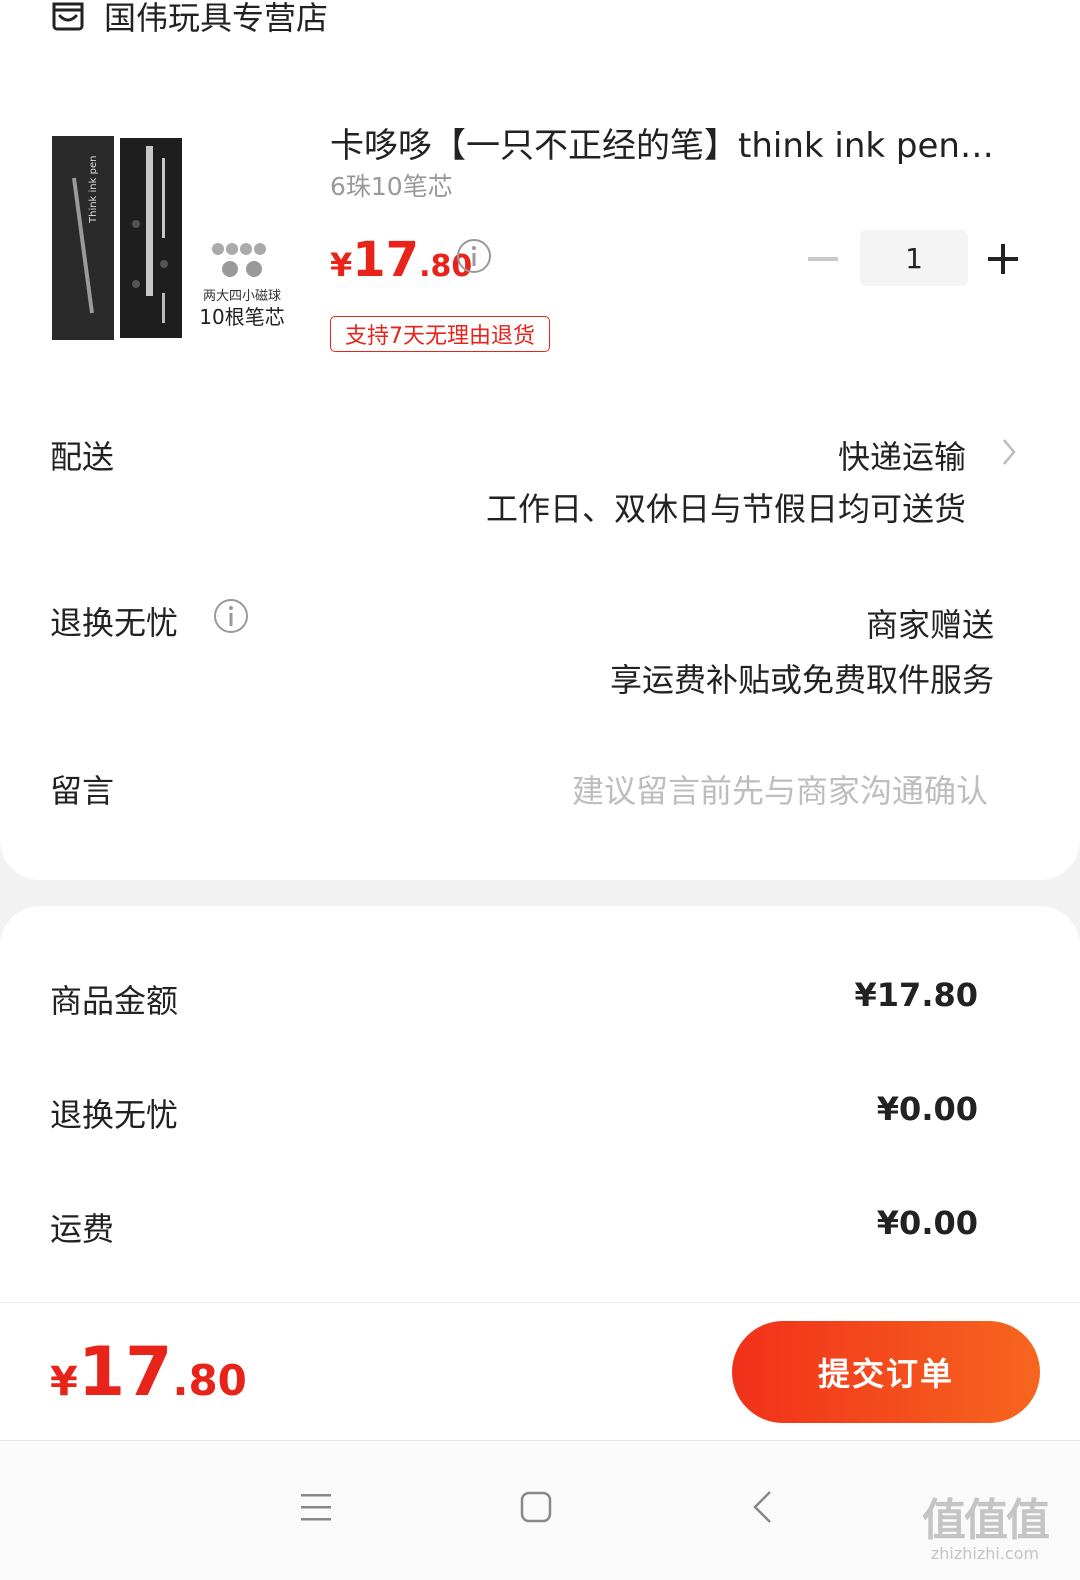 Image resolution: width=1080 pixels, height=1580 pixels. What do you see at coordinates (1009, 452) in the screenshot?
I see `chevron-right-icon` at bounding box center [1009, 452].